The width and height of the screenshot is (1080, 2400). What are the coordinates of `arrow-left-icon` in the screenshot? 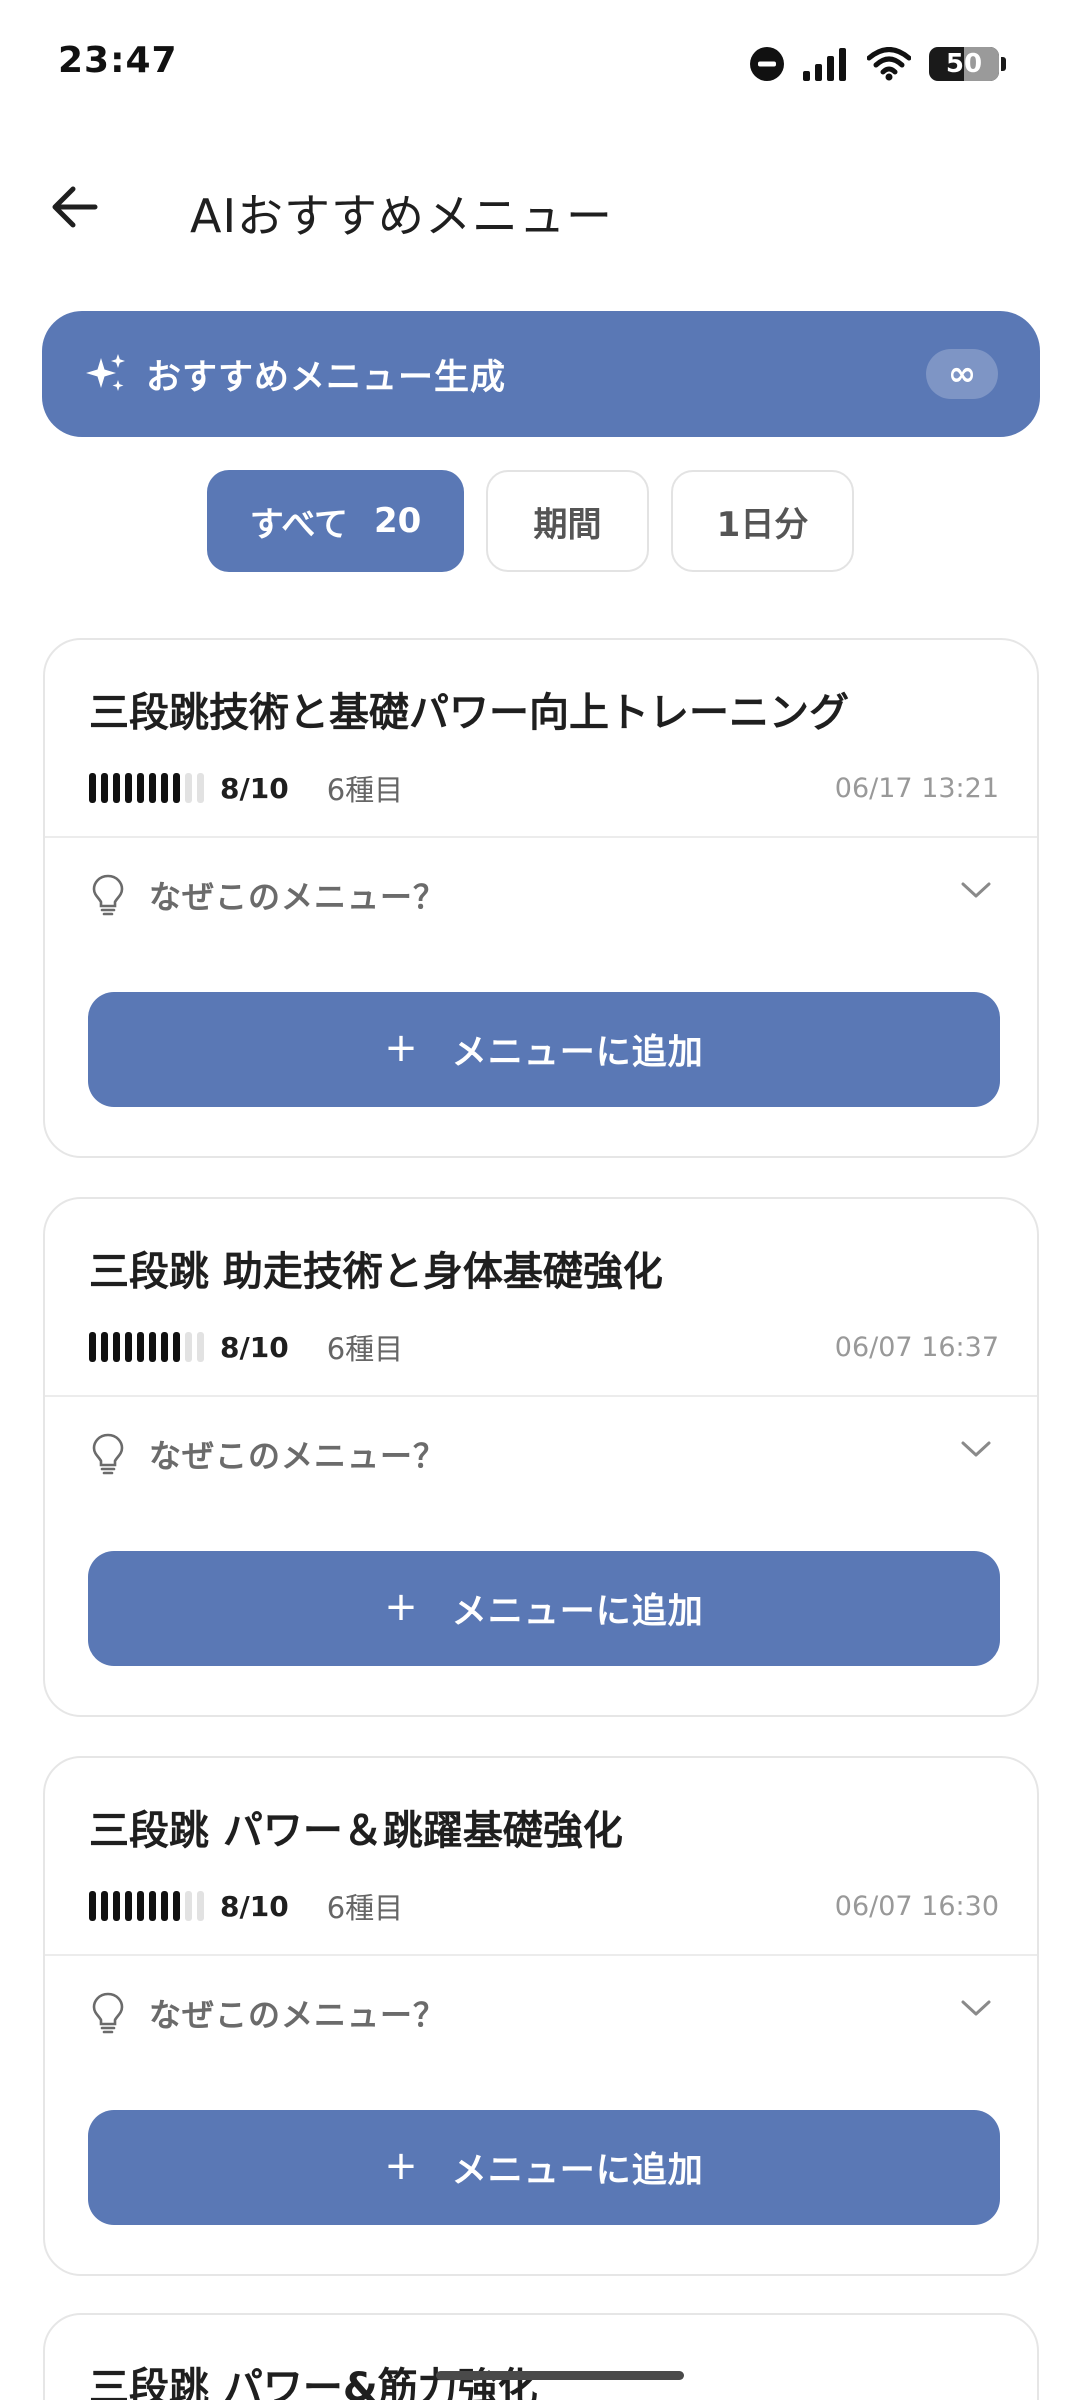 It's located at (75, 207).